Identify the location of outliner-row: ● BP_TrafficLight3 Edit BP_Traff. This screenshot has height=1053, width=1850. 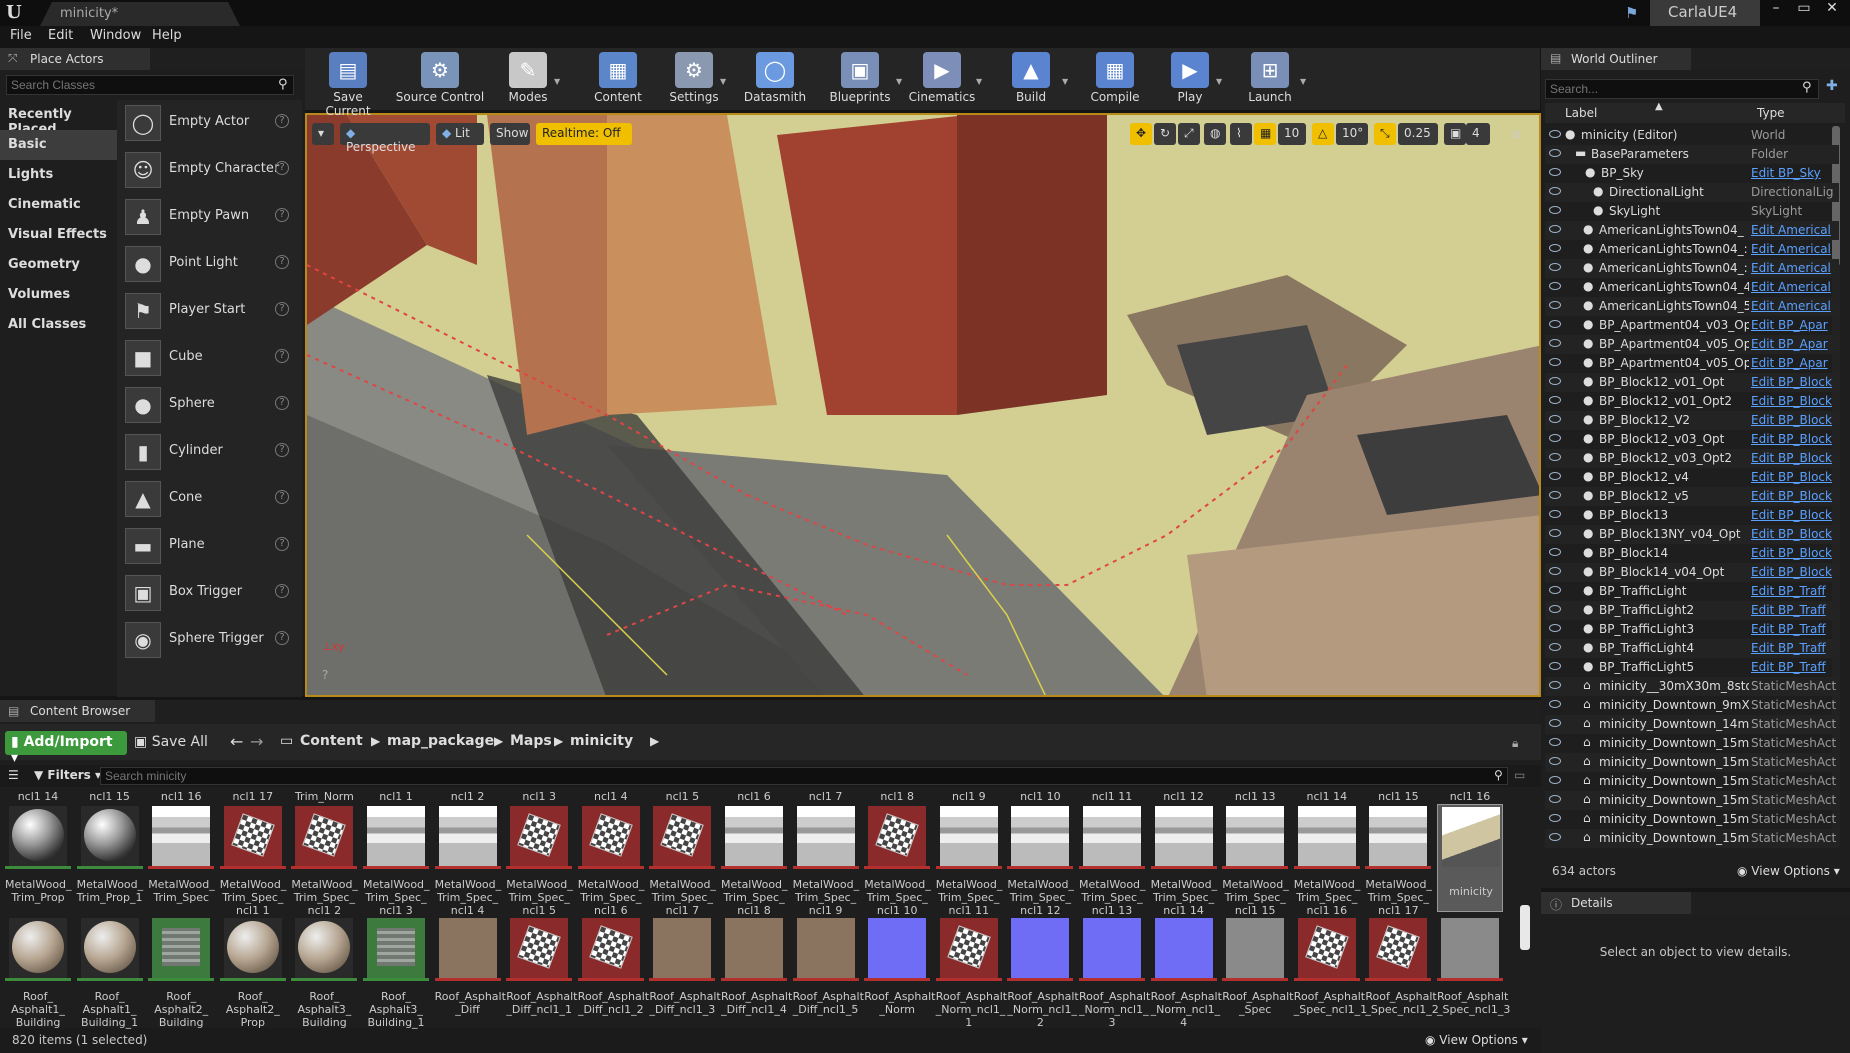
(1692, 629).